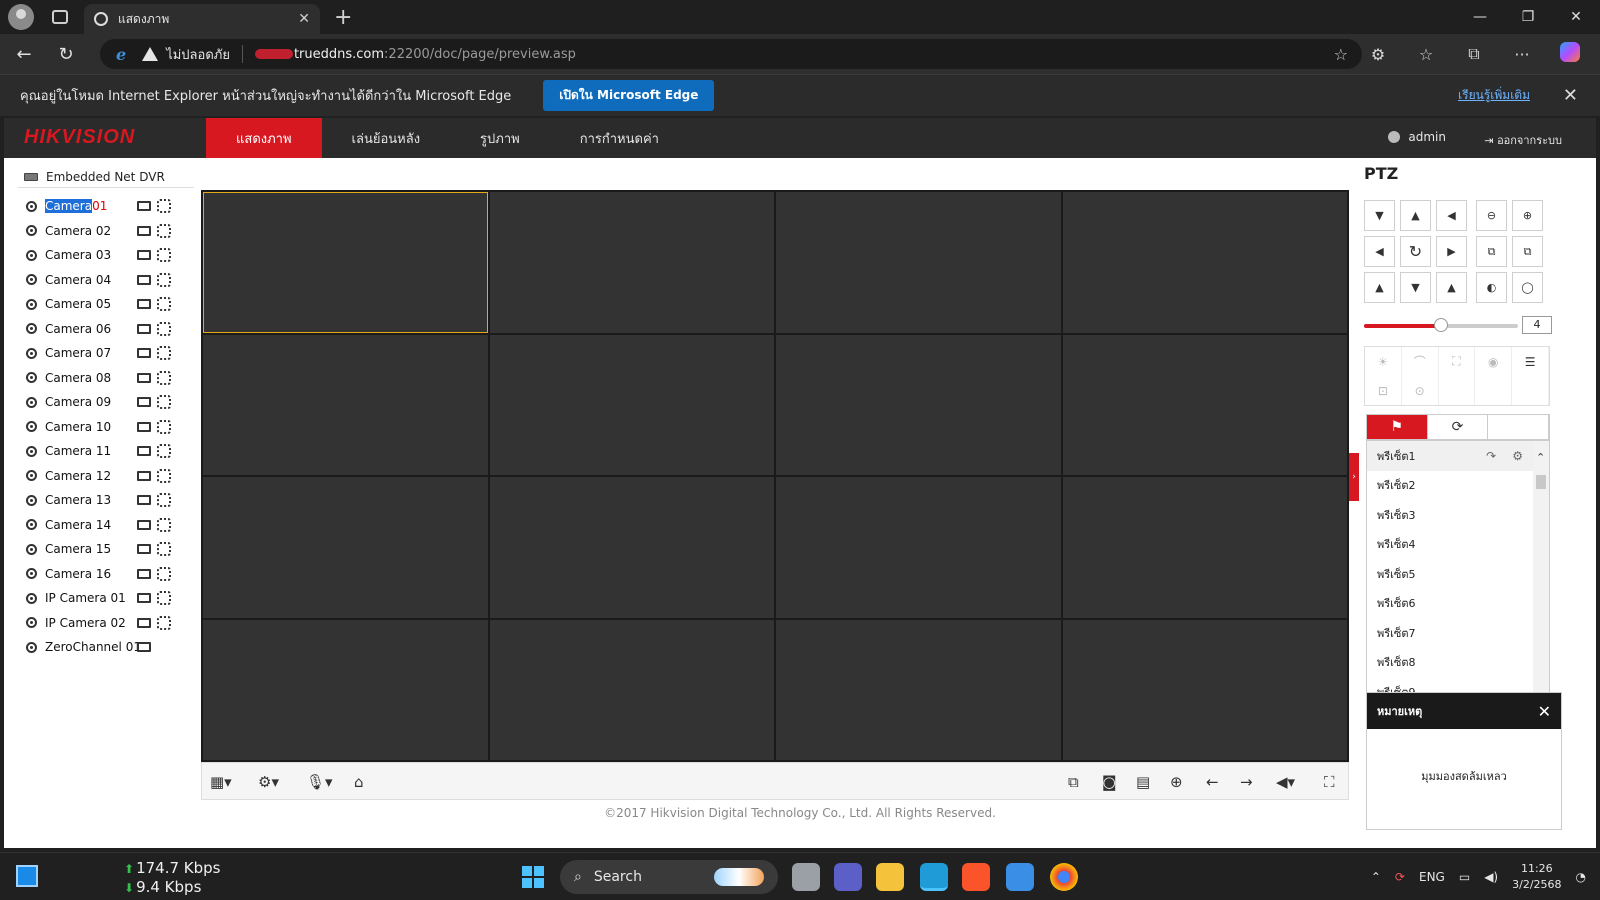 Image resolution: width=1600 pixels, height=900 pixels. What do you see at coordinates (1020, 877) in the screenshot?
I see `store-icon` at bounding box center [1020, 877].